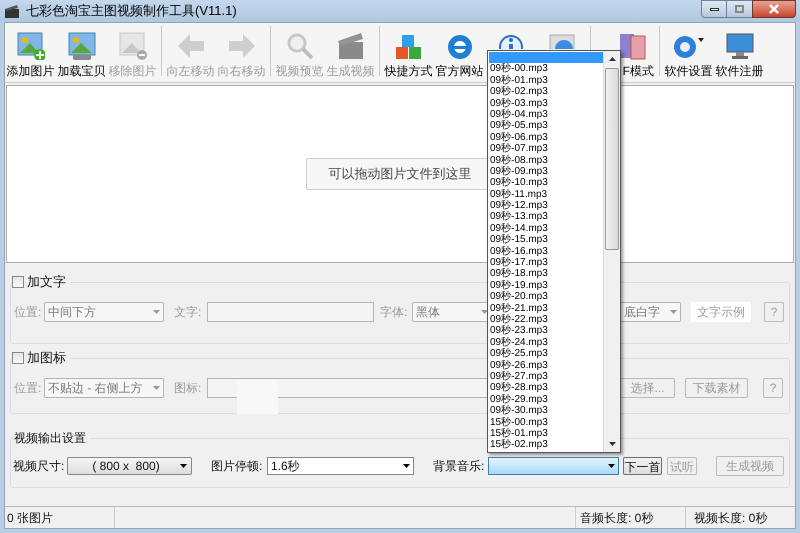 This screenshot has width=800, height=533. What do you see at coordinates (394, 312) in the screenshot?
I see `field-label: 字体:` at bounding box center [394, 312].